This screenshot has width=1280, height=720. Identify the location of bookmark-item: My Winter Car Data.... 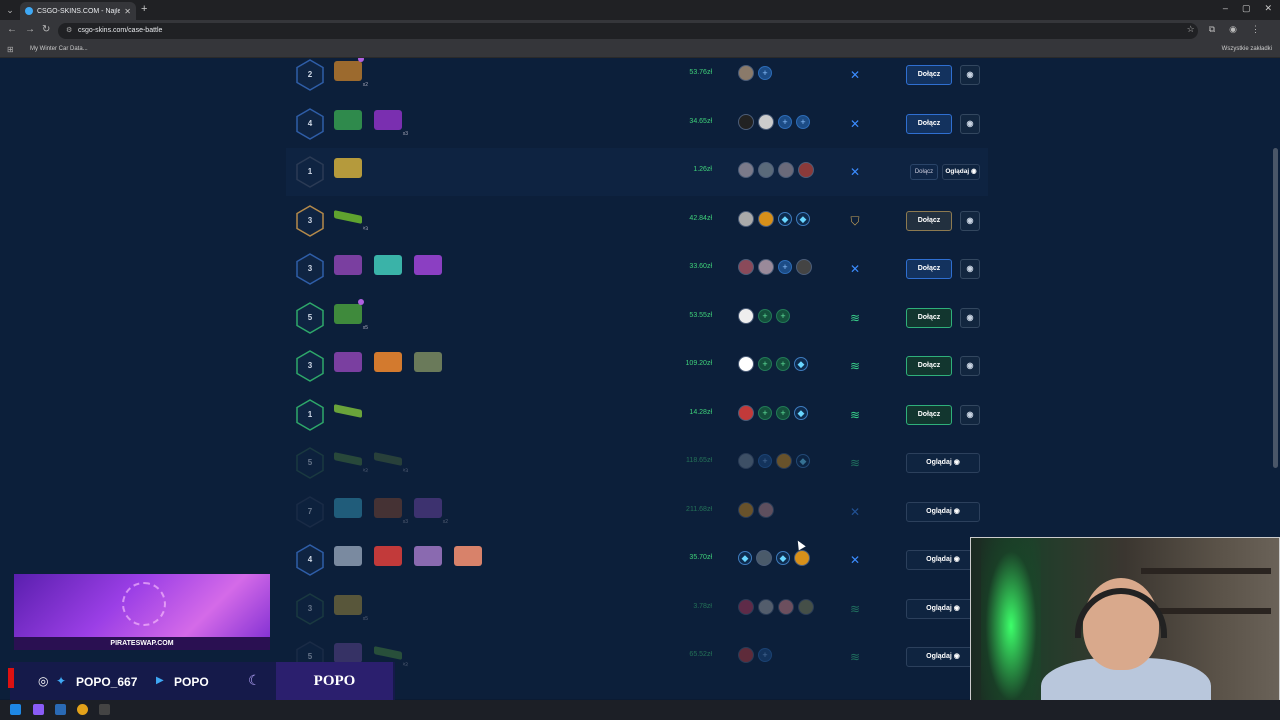
(59, 49).